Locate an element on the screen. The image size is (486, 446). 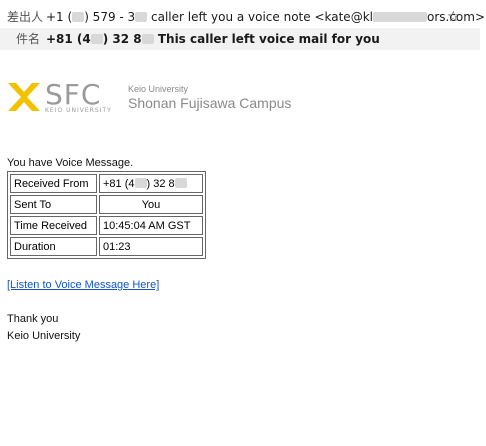
received-from-label: Received From is located at coordinates (53, 183).